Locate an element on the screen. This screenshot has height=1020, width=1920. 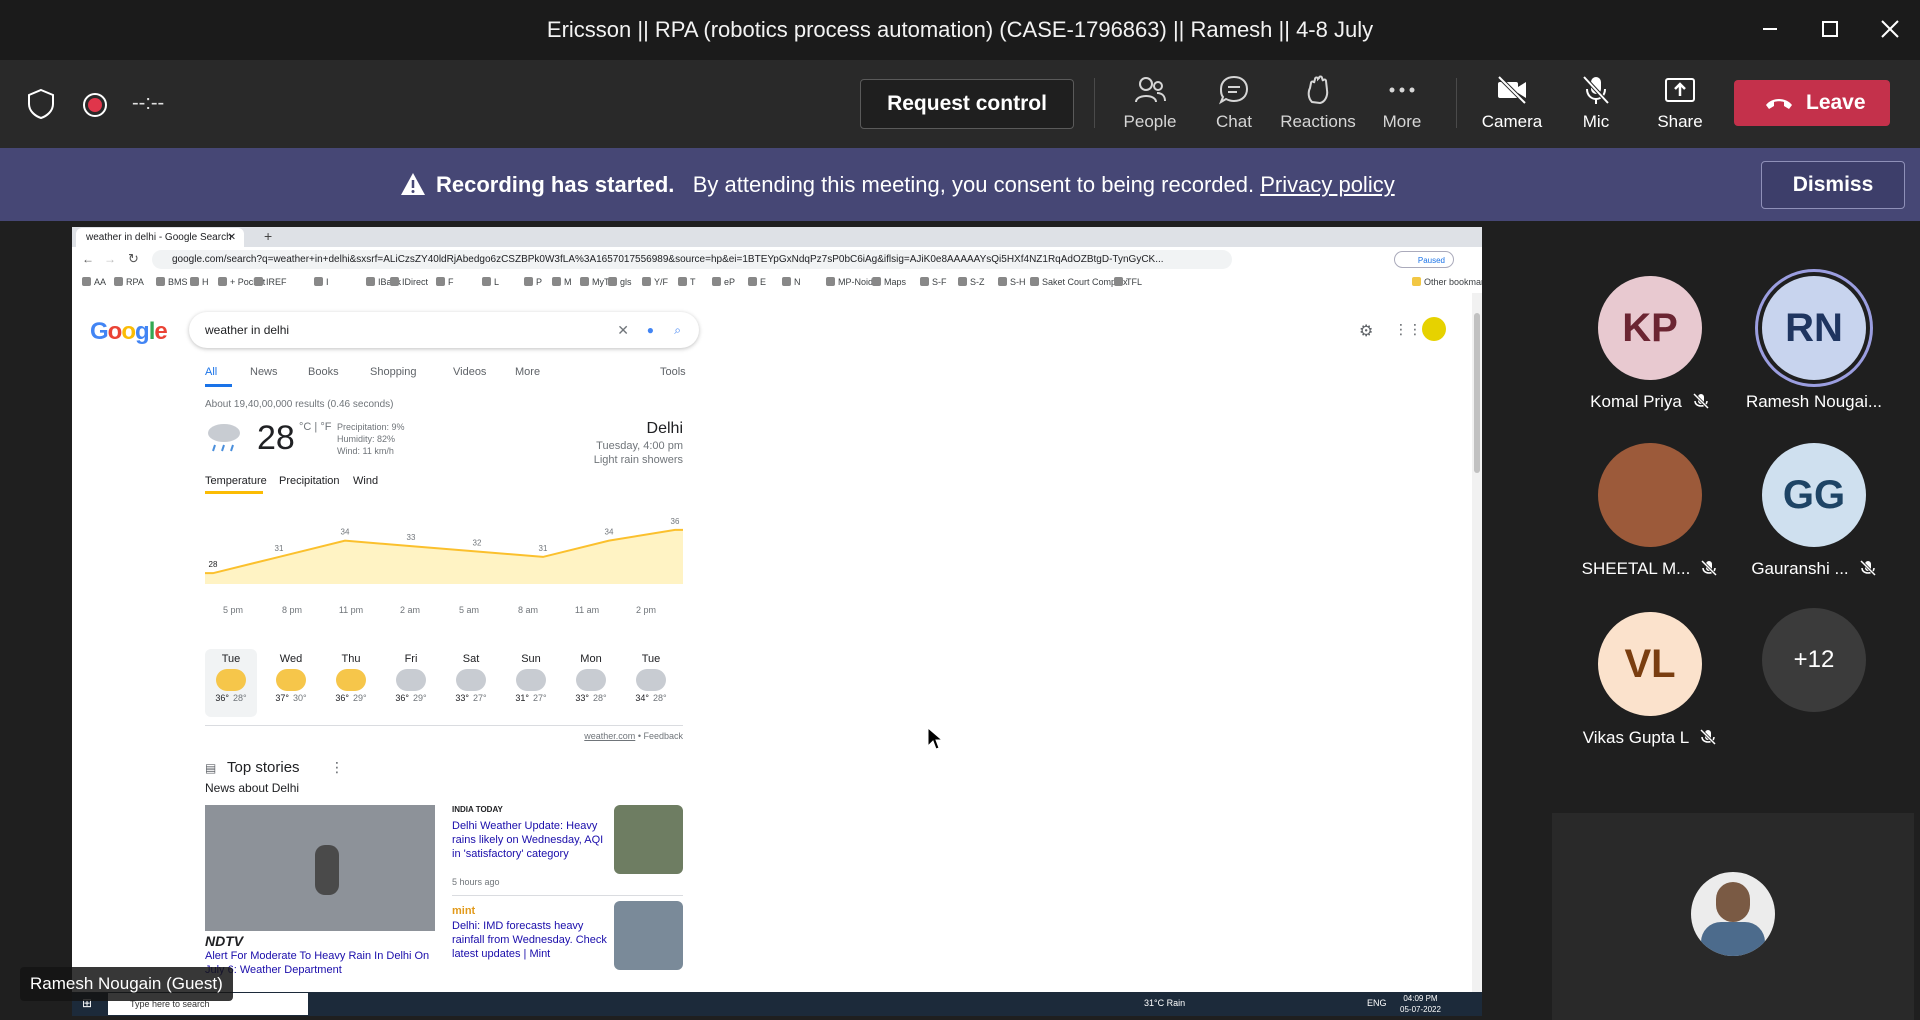
bookmark-item: T is located at coordinates (687, 282).